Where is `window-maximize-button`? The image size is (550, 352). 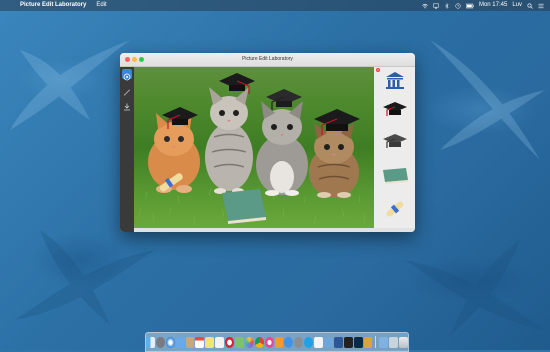 window-maximize-button is located at coordinates (141, 59).